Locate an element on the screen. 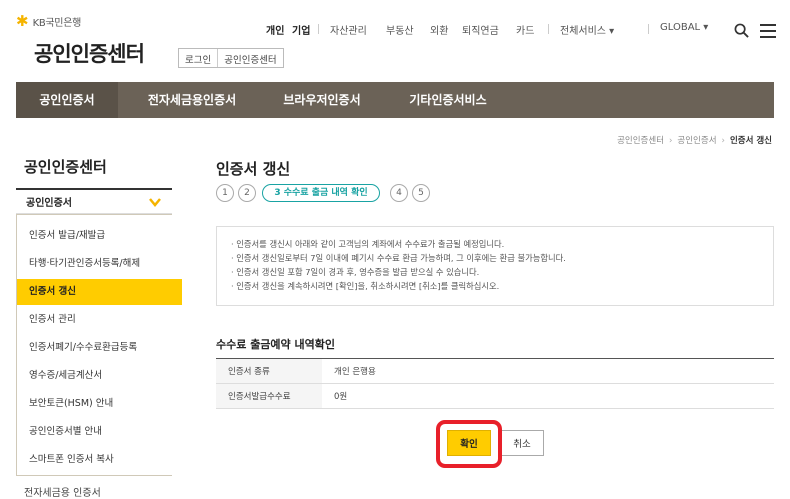 The height and width of the screenshot is (499, 790). sidebar-item-receipt: 영수증/세금계산서 is located at coordinates (99, 376).